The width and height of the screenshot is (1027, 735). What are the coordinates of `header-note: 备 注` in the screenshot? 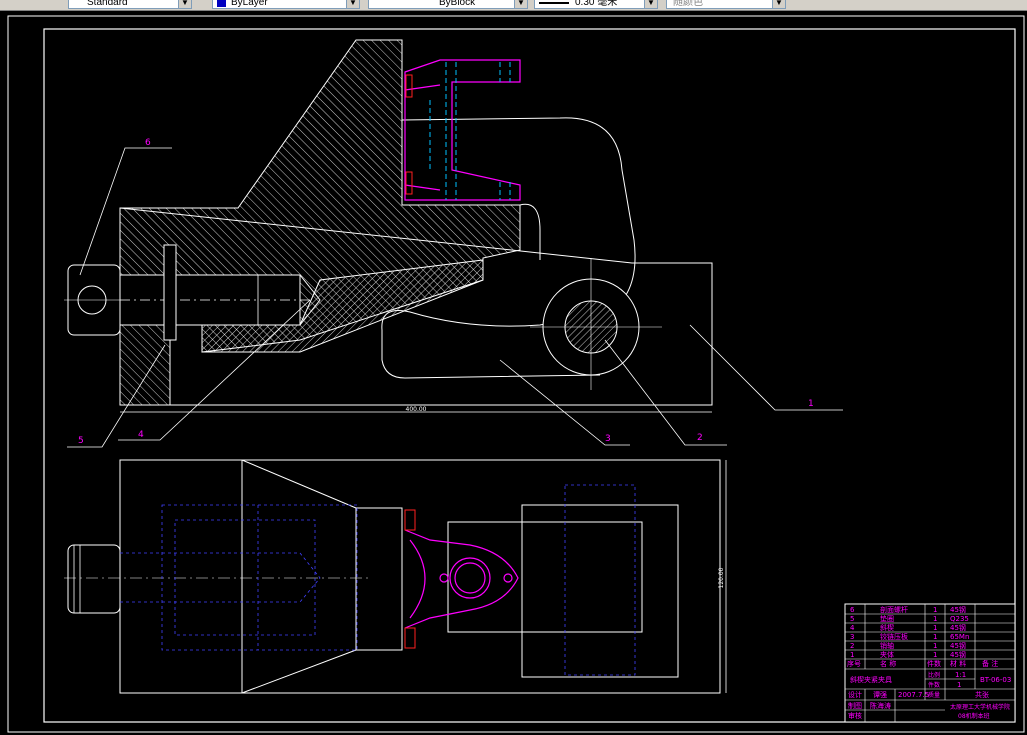 It's located at (990, 663).